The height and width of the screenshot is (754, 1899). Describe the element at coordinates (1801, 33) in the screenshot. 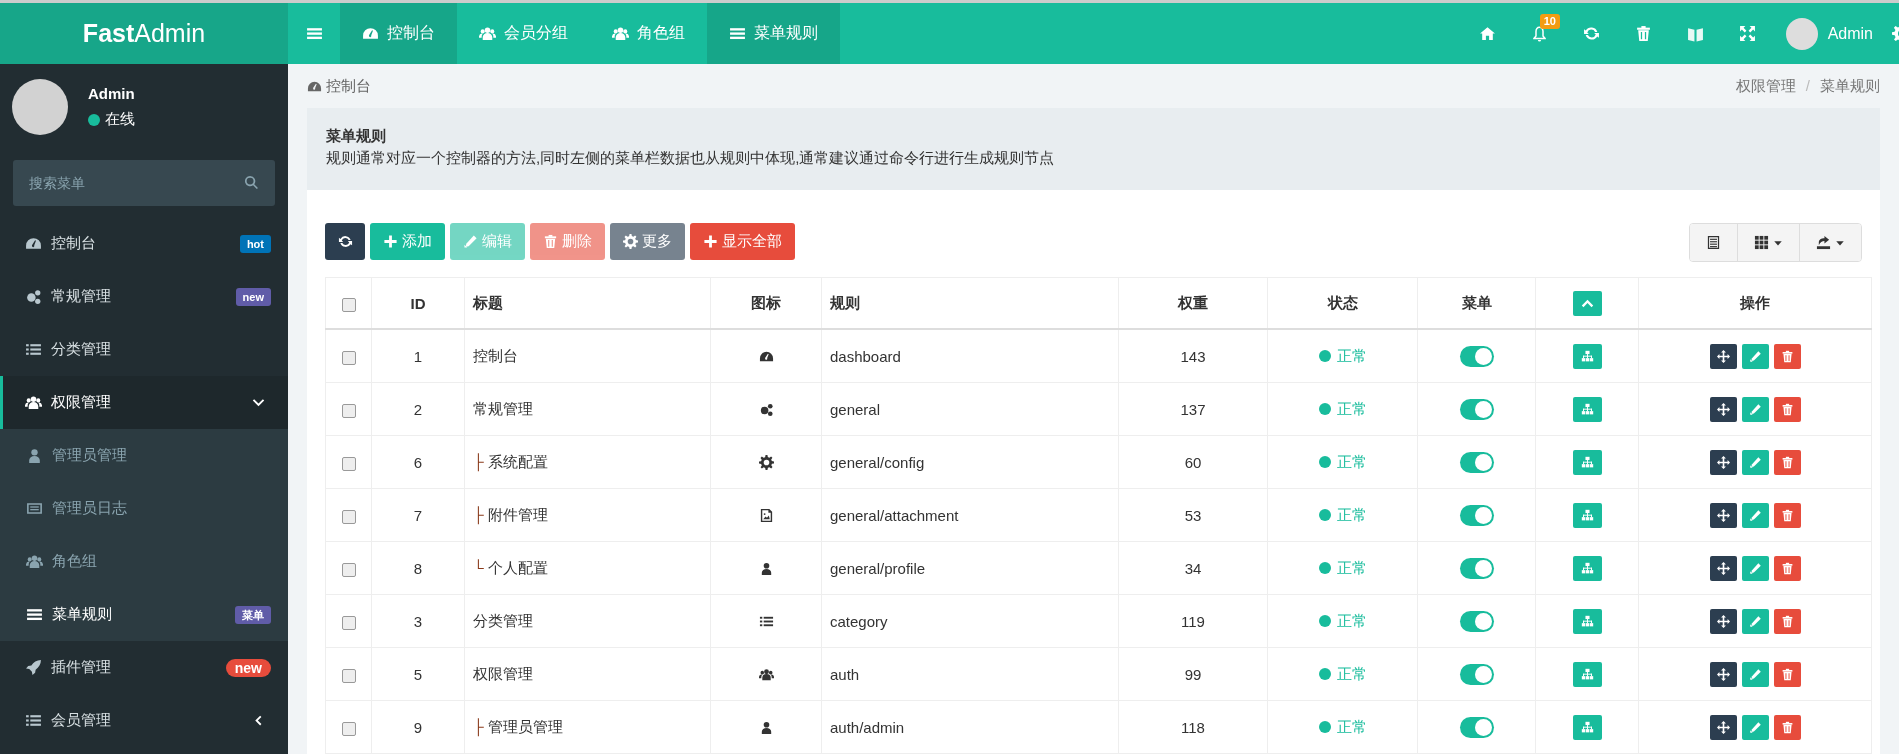

I see `avatar` at that location.